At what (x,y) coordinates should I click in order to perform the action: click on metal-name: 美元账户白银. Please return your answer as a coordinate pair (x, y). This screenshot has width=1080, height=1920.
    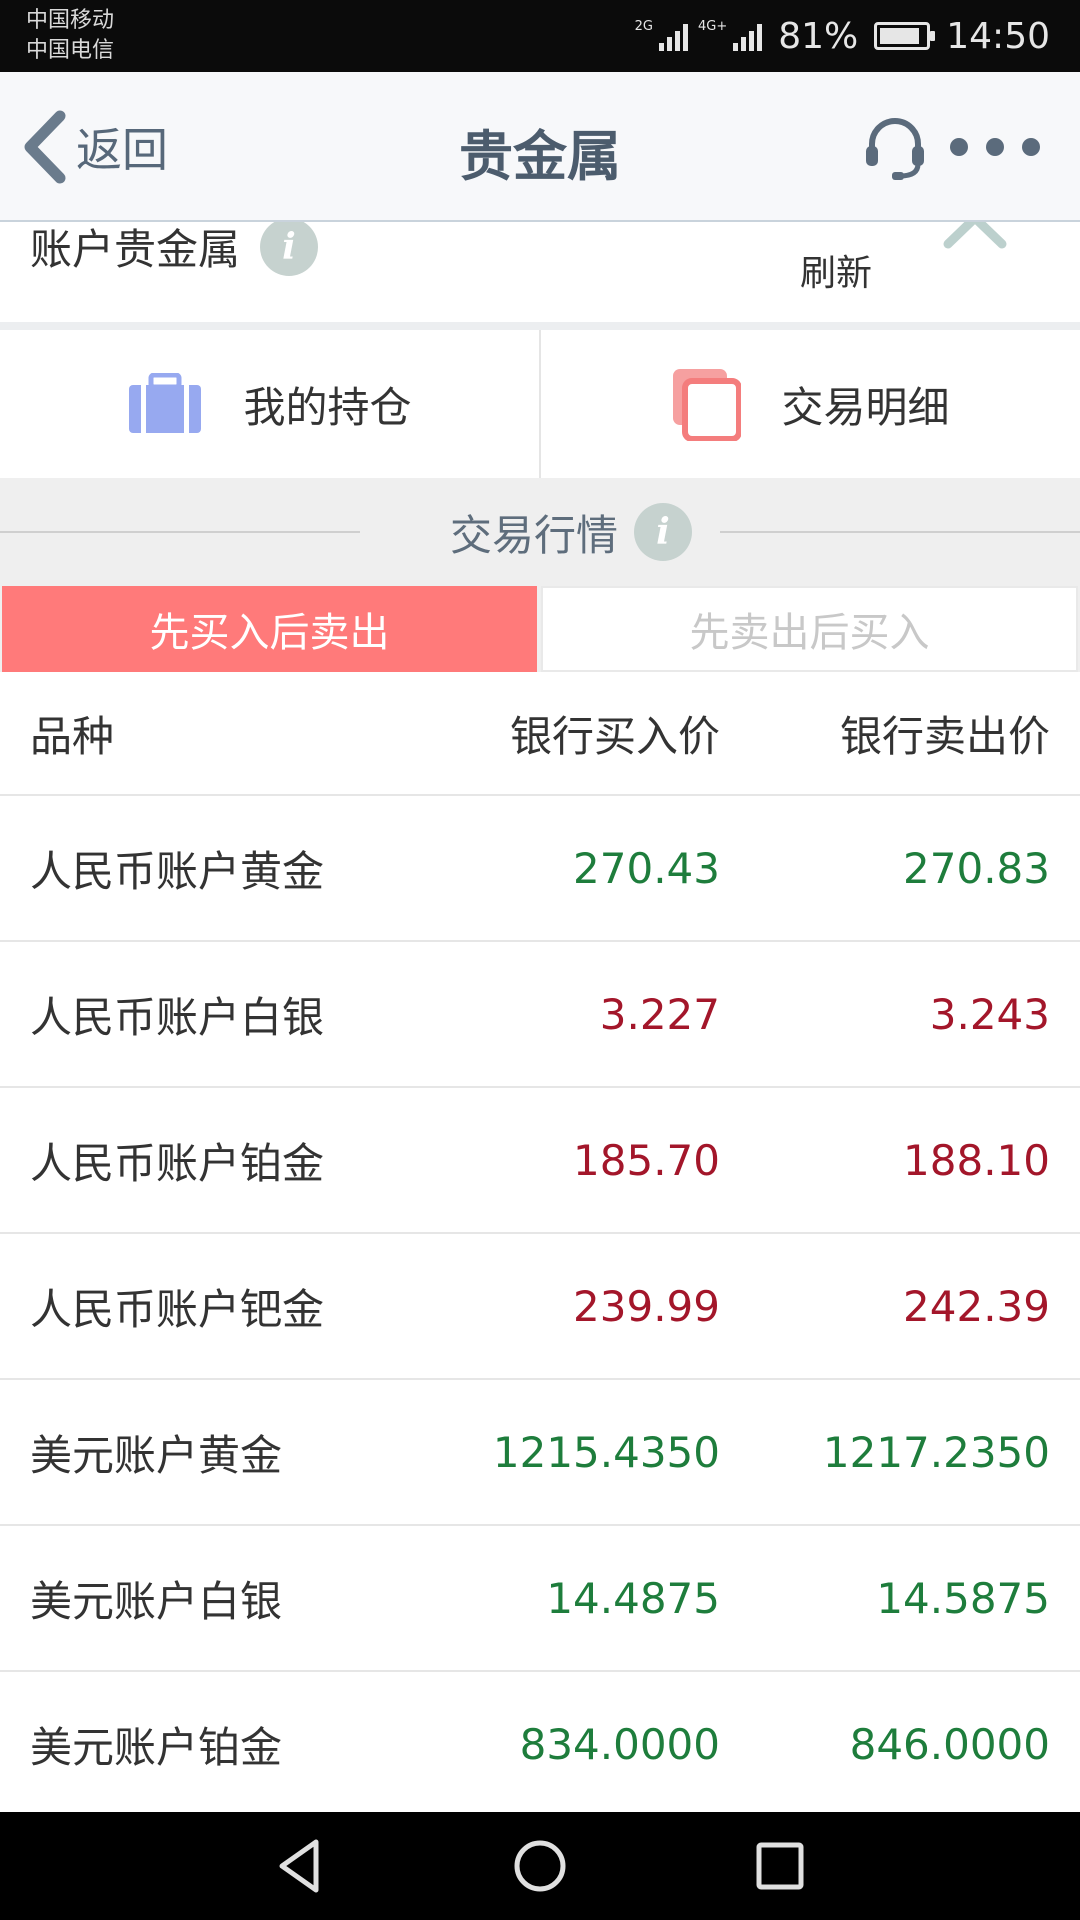
    Looking at the image, I should click on (156, 1601).